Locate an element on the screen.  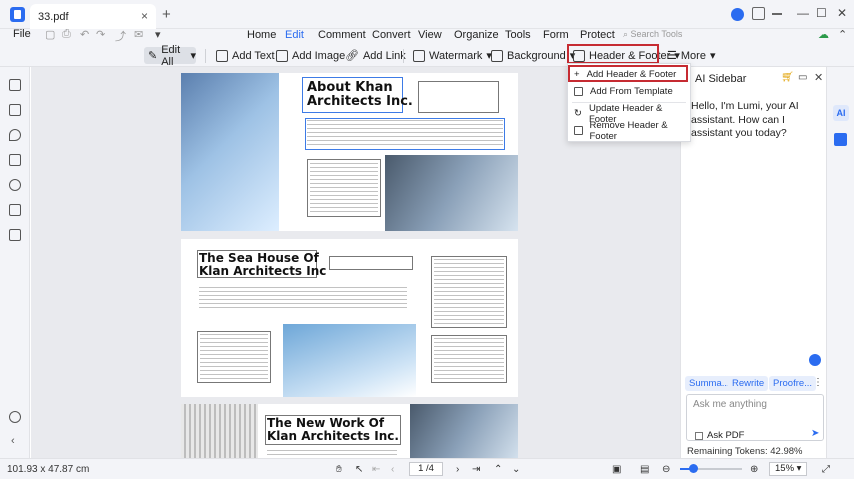
ask-pdf-checkbox: Ask PDF is located at coordinates (719, 435).